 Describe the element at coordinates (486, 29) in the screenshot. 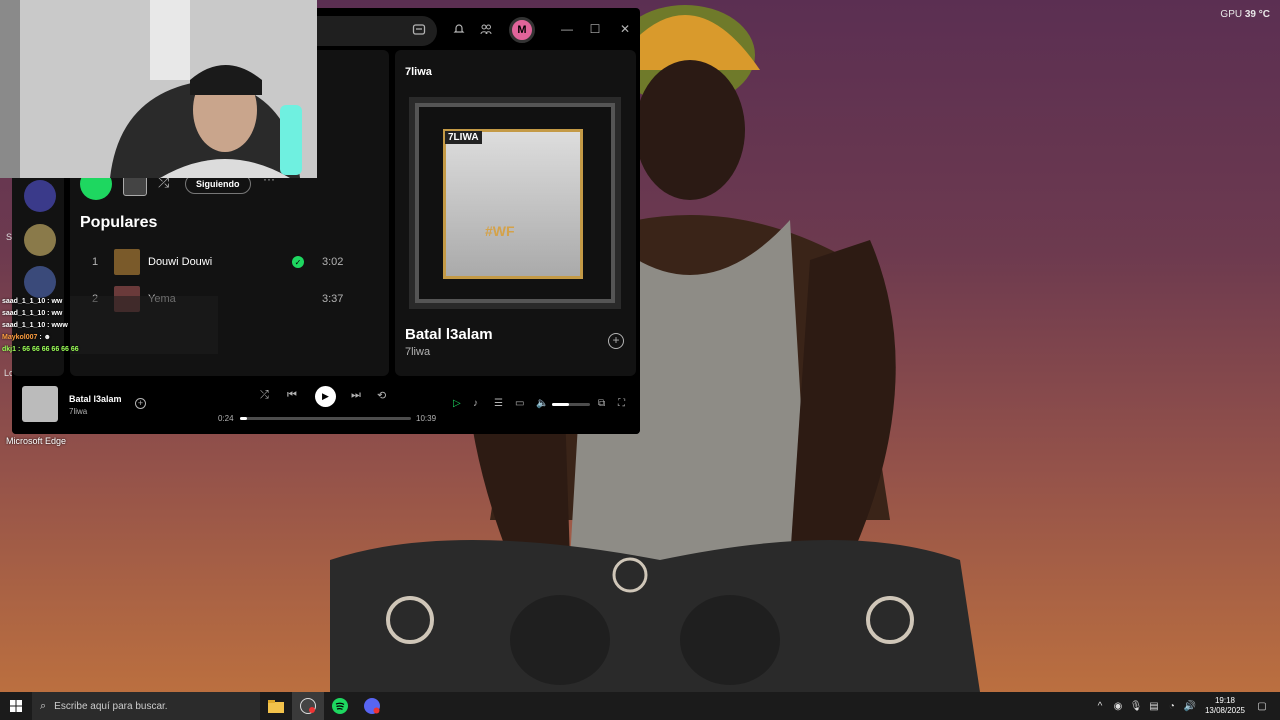

I see `friends-activity-icon` at that location.